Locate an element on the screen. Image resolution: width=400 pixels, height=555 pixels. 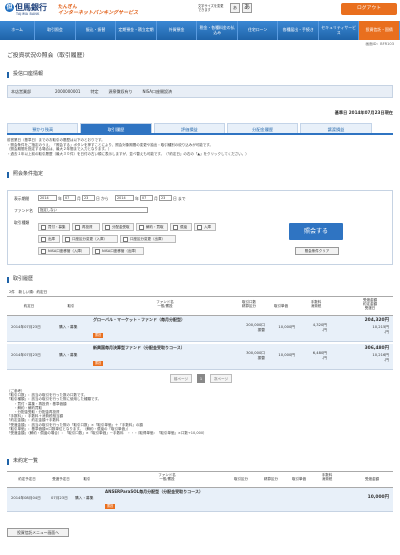
kind-nisa-in-checkbox: NISA口座移管（入庫） is located at coordinates (64, 251).